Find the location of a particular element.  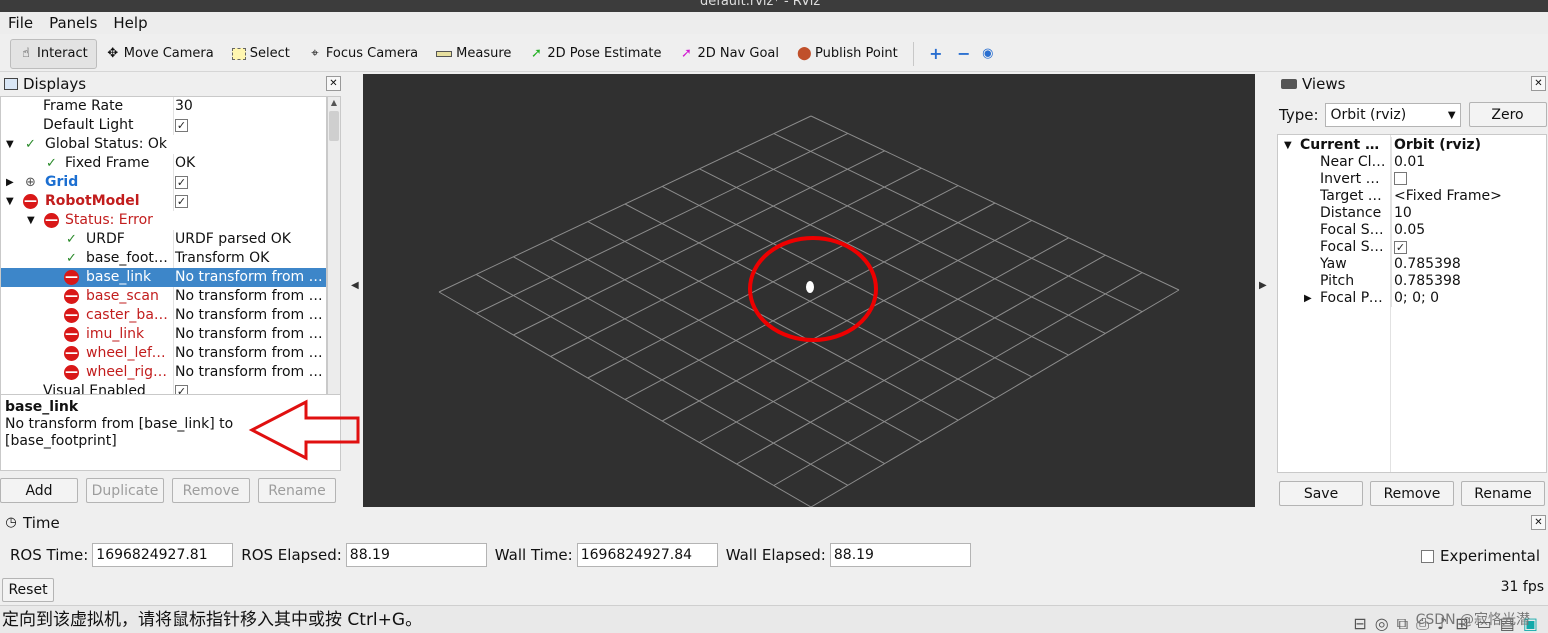

view-row-focal-point: ▶ Focal Point 0; 0; 0 is located at coordinates (1412, 298).